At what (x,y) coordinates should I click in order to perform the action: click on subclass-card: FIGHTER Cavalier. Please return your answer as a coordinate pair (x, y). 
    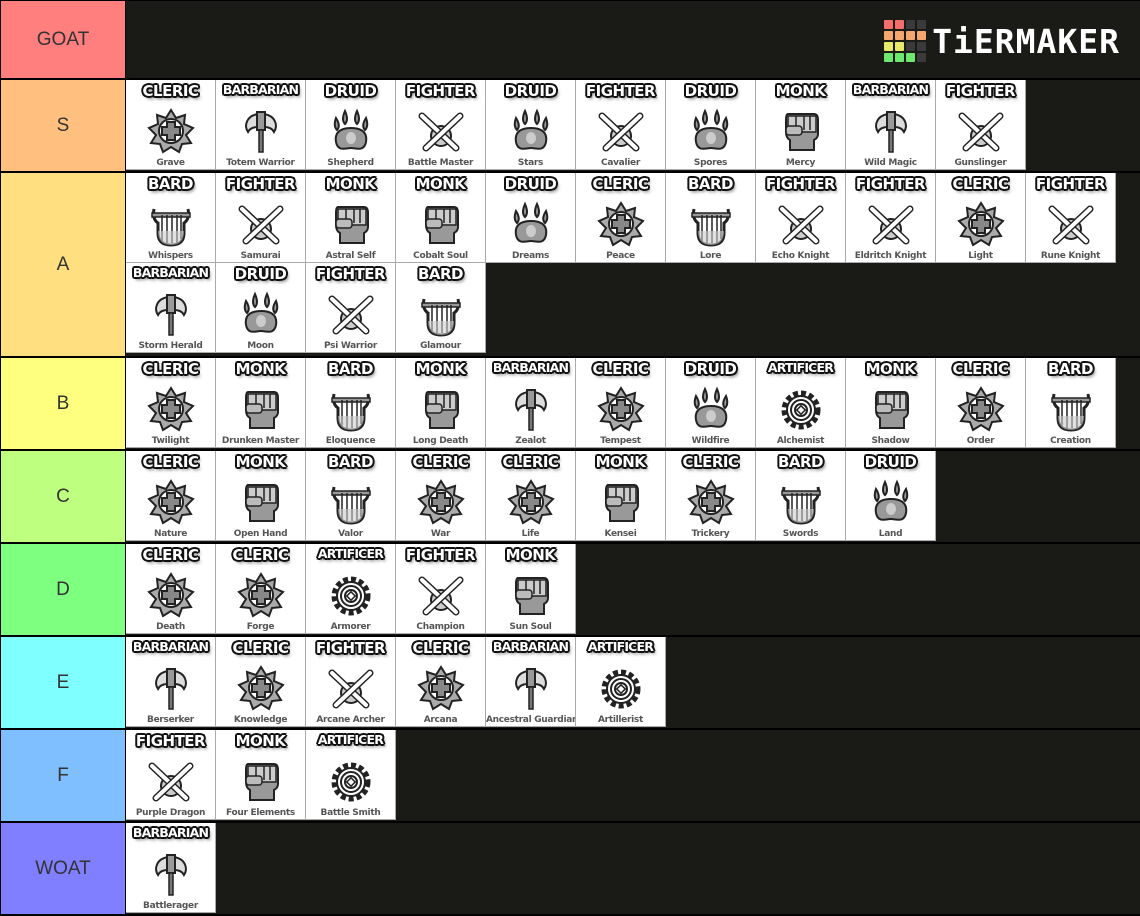
    Looking at the image, I should click on (621, 125).